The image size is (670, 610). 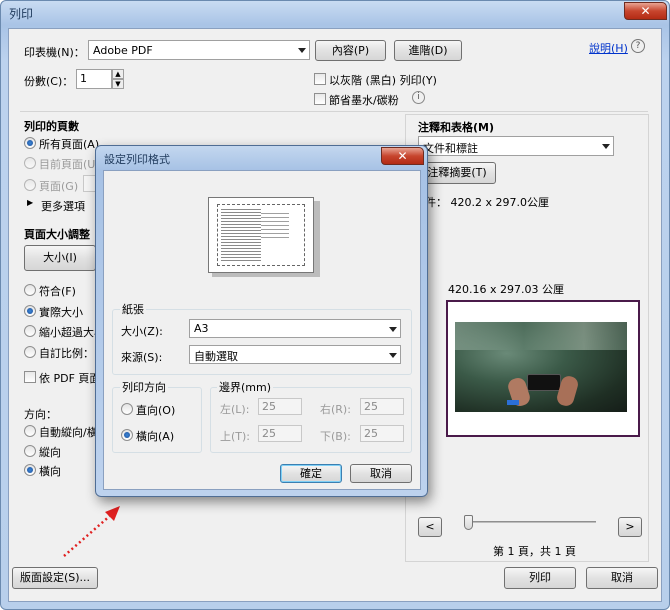 I want to click on fit-label: 符合(F), so click(x=57, y=291).